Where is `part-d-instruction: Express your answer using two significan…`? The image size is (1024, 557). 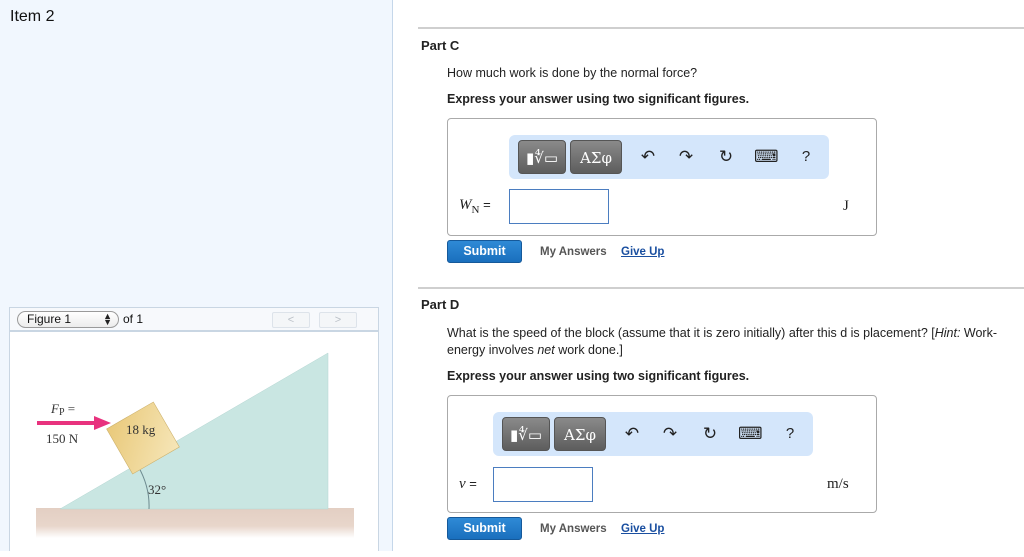
part-d-instruction: Express your answer using two significan… is located at coordinates (598, 376).